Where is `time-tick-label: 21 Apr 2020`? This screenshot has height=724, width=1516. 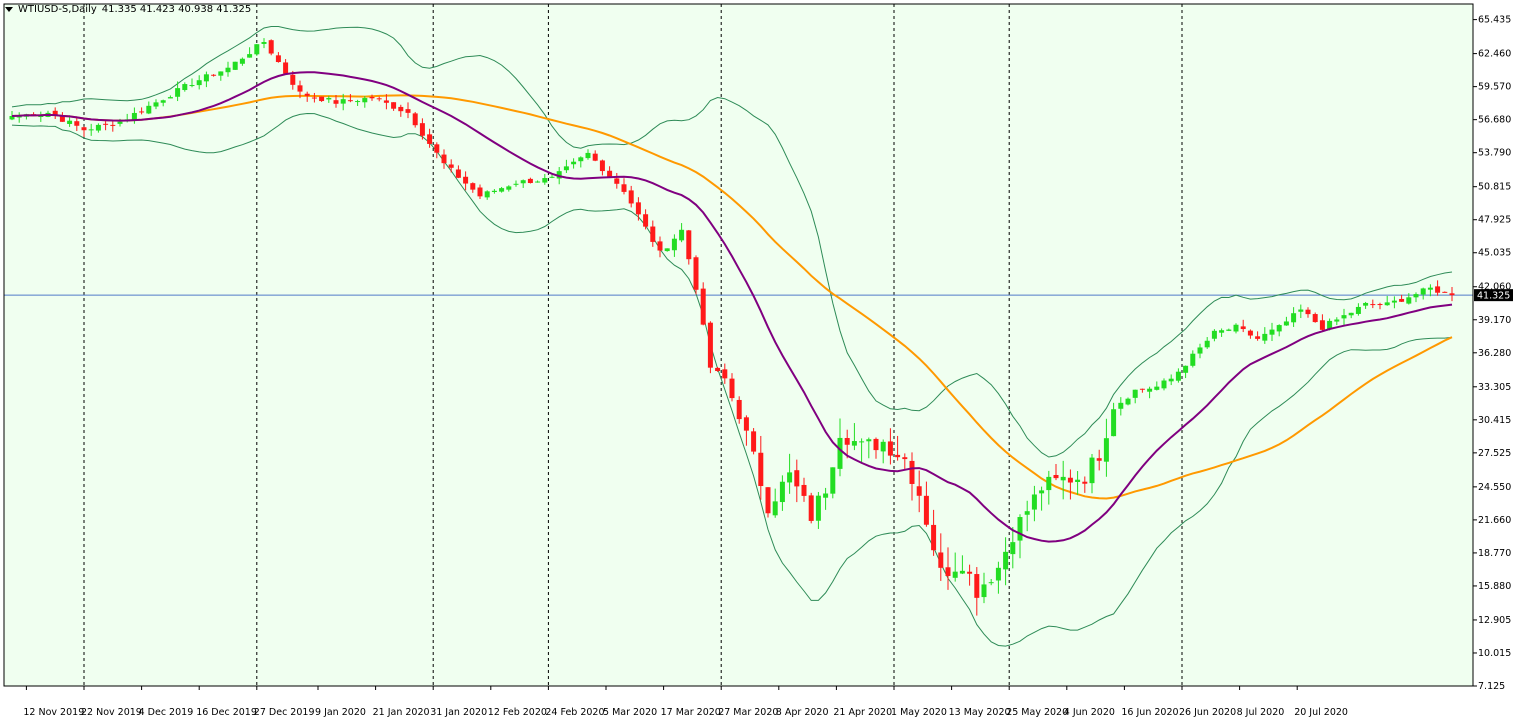 time-tick-label: 21 Apr 2020 is located at coordinates (862, 712).